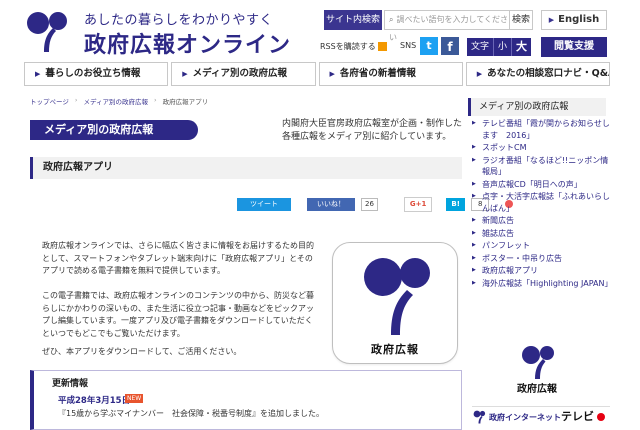 The image size is (640, 430). I want to click on search-icon: ⌕, so click(391, 19).